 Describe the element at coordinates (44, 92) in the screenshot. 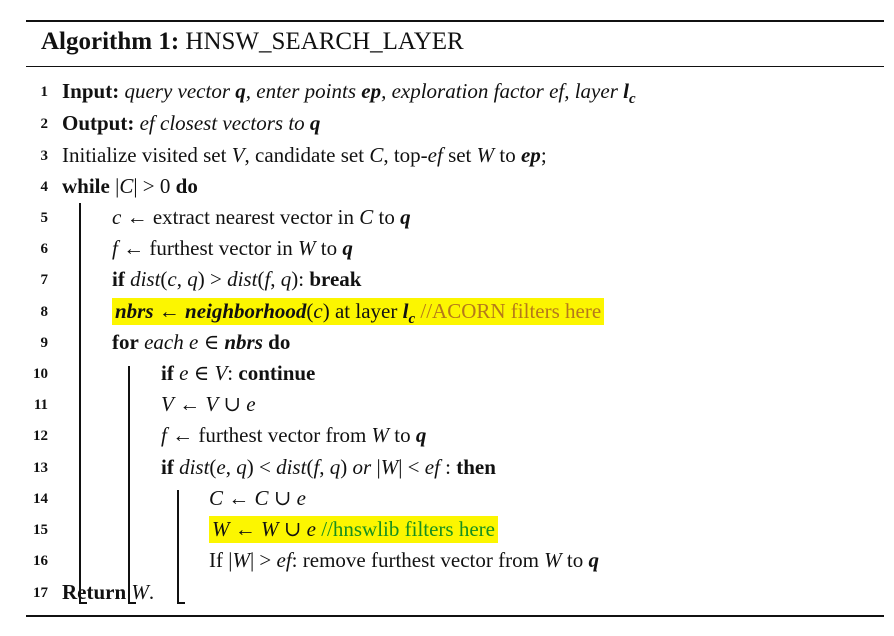

I see `line-number: 1` at that location.